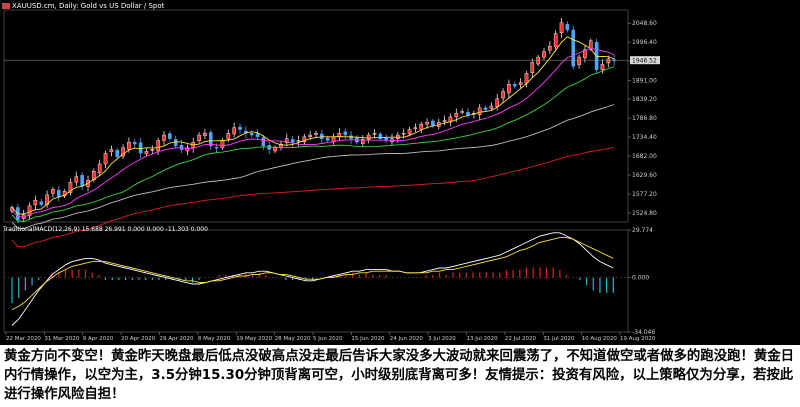 Image resolution: width=800 pixels, height=407 pixels. I want to click on x-tick-label: 5 Jun 2020, so click(328, 339).